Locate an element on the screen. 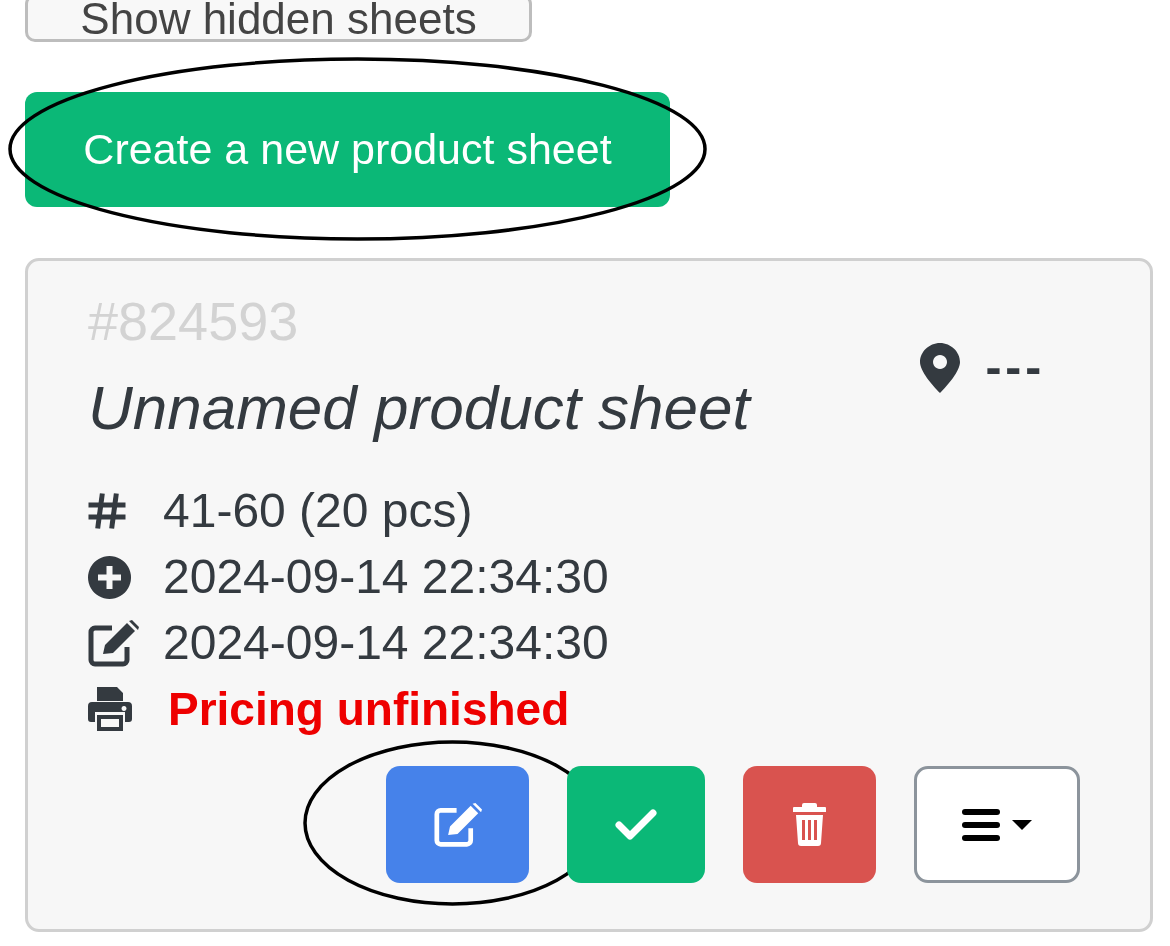  trash-icon is located at coordinates (809, 824).